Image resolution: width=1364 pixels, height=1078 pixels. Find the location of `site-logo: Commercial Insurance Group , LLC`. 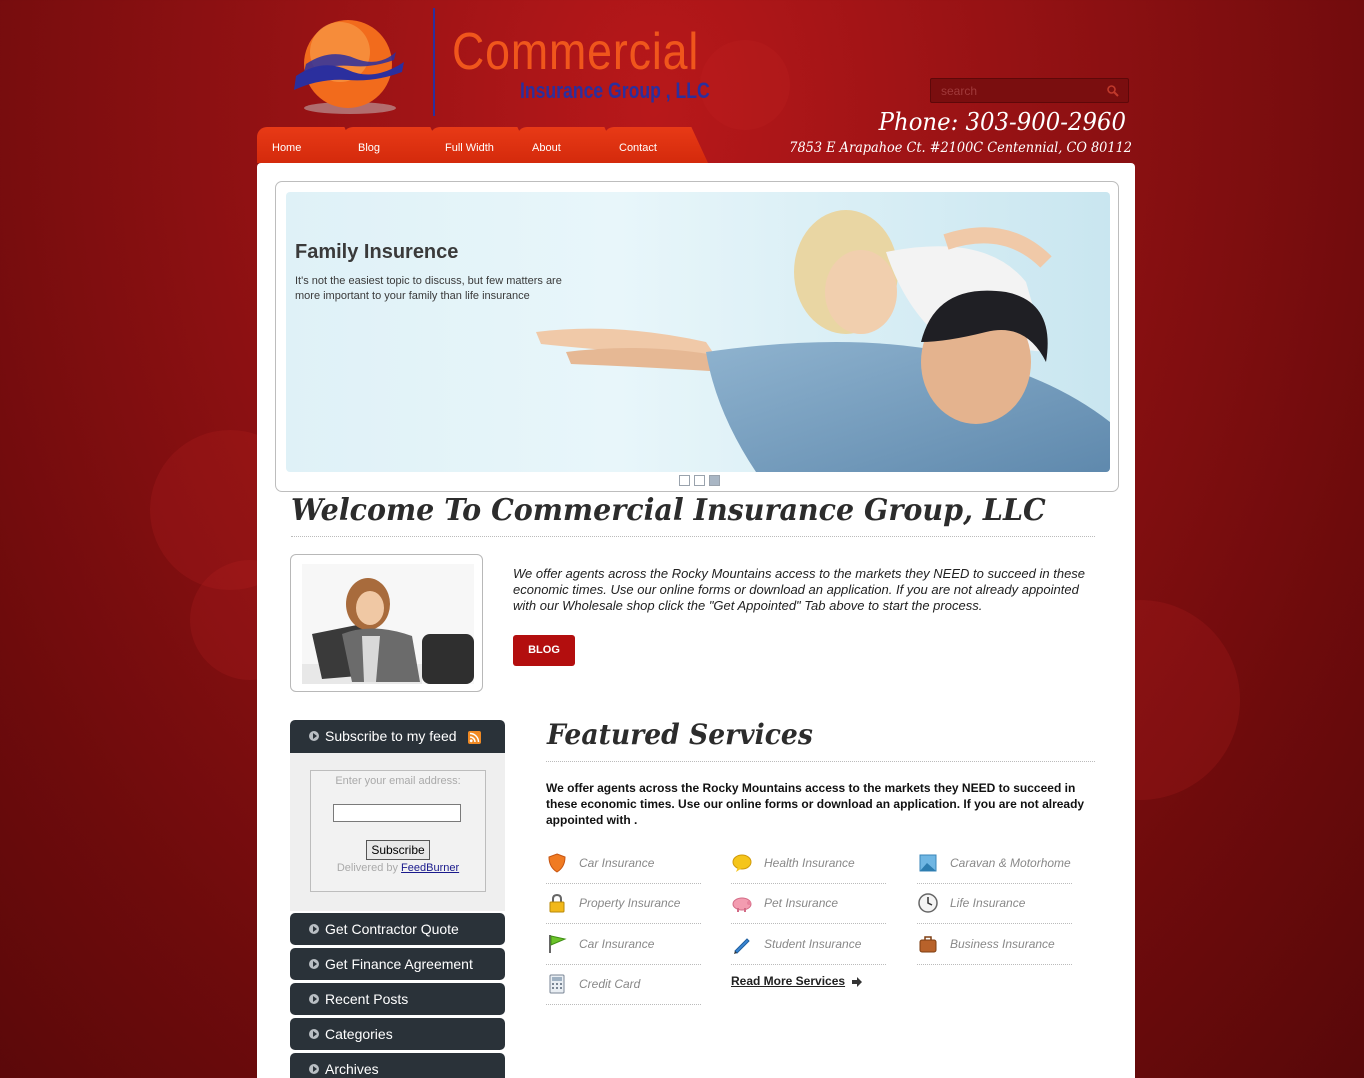

site-logo: Commercial Insurance Group , LLC is located at coordinates (503, 64).